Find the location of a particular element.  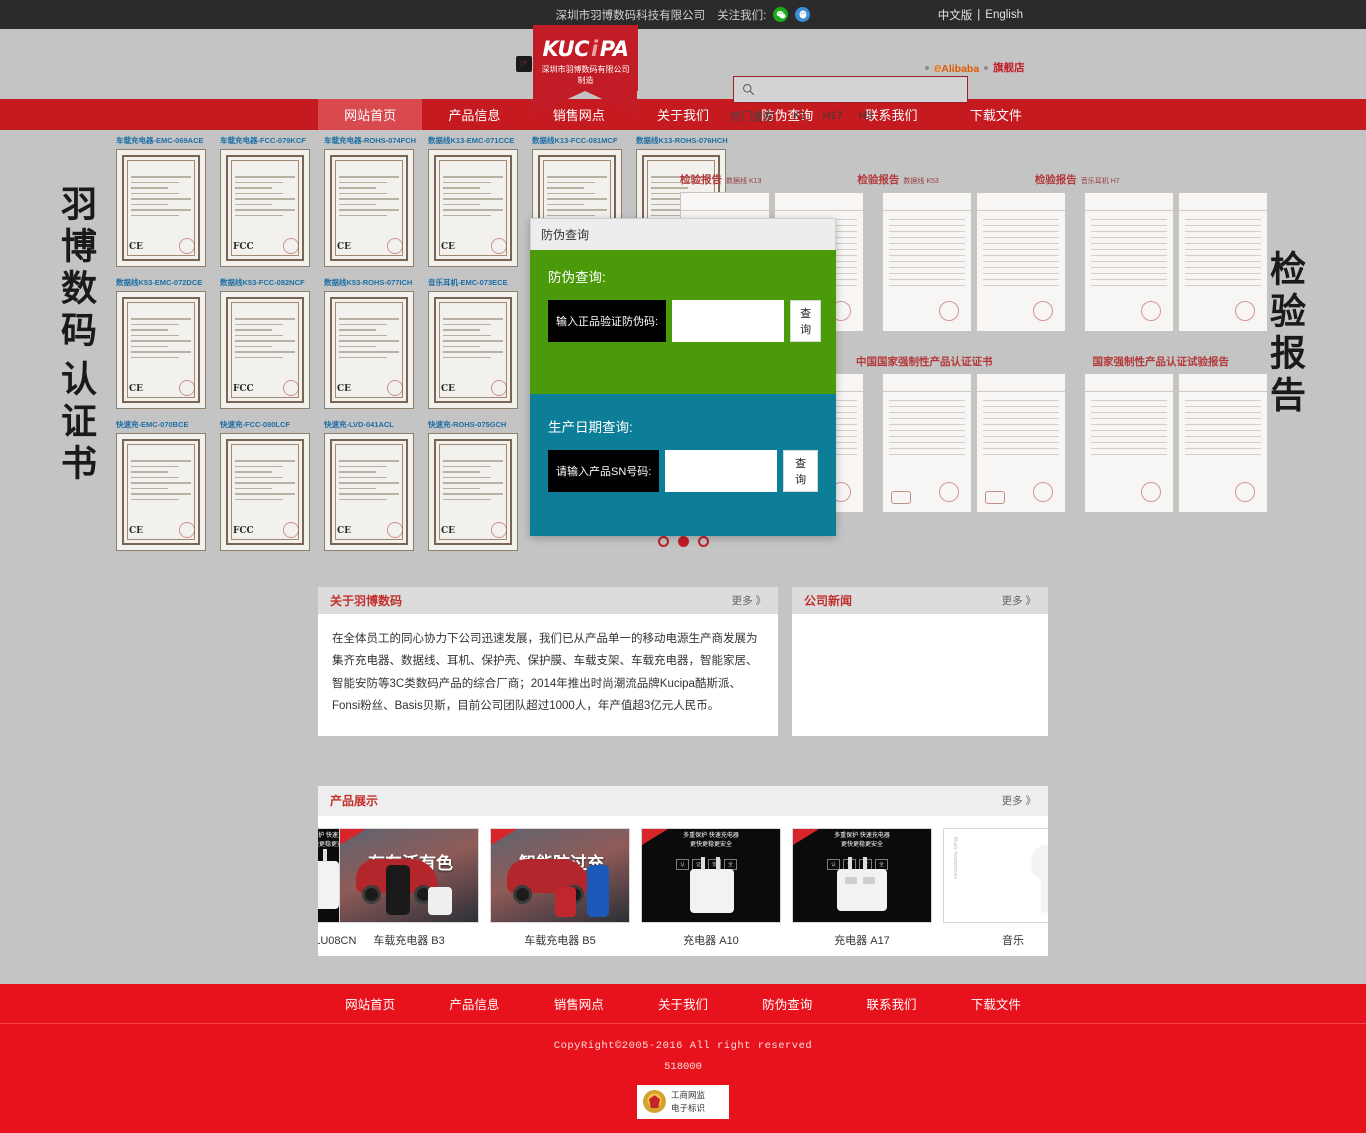

certificate-item: 数据线K53-FCC-082NCF FCC is located at coordinates (265, 343).